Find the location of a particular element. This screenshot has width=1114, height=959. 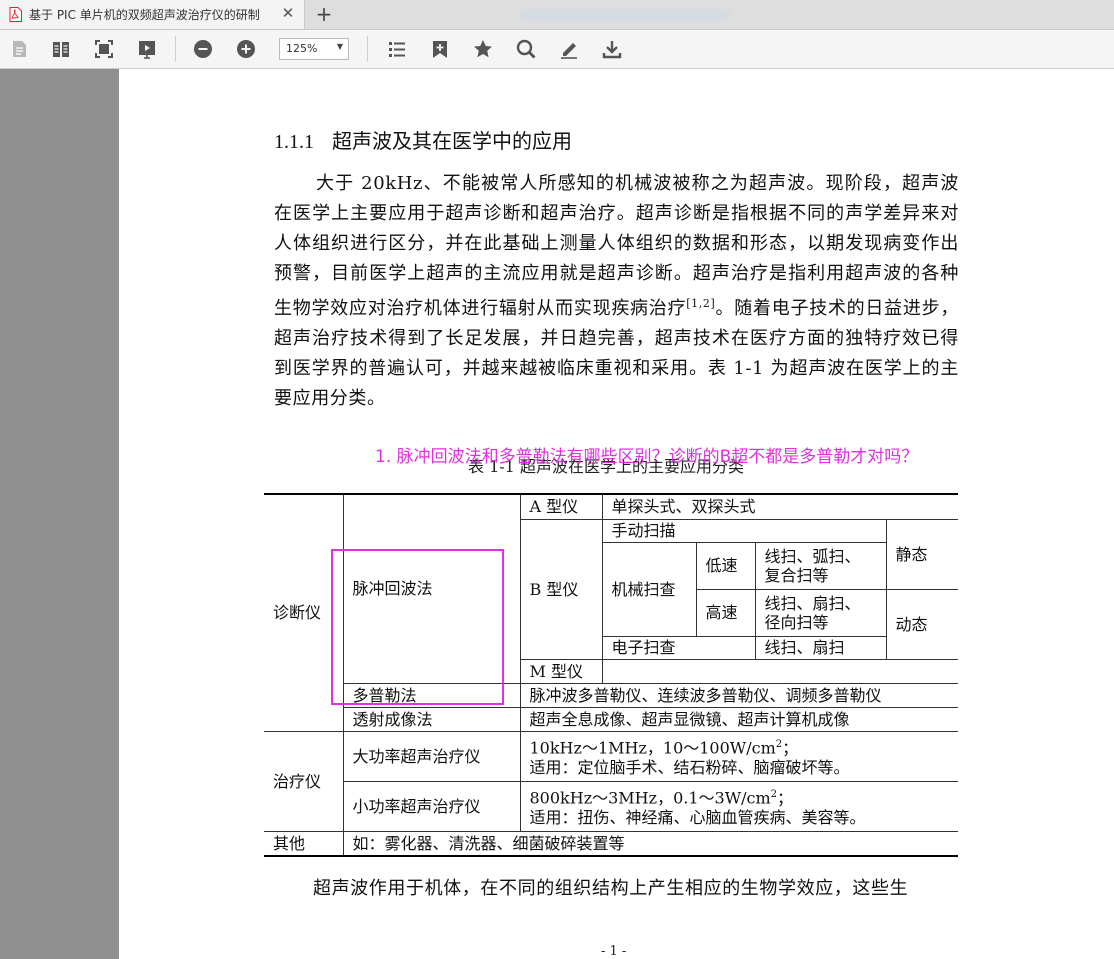

section-title: 超声波及其在医学中的应用 is located at coordinates (452, 141).